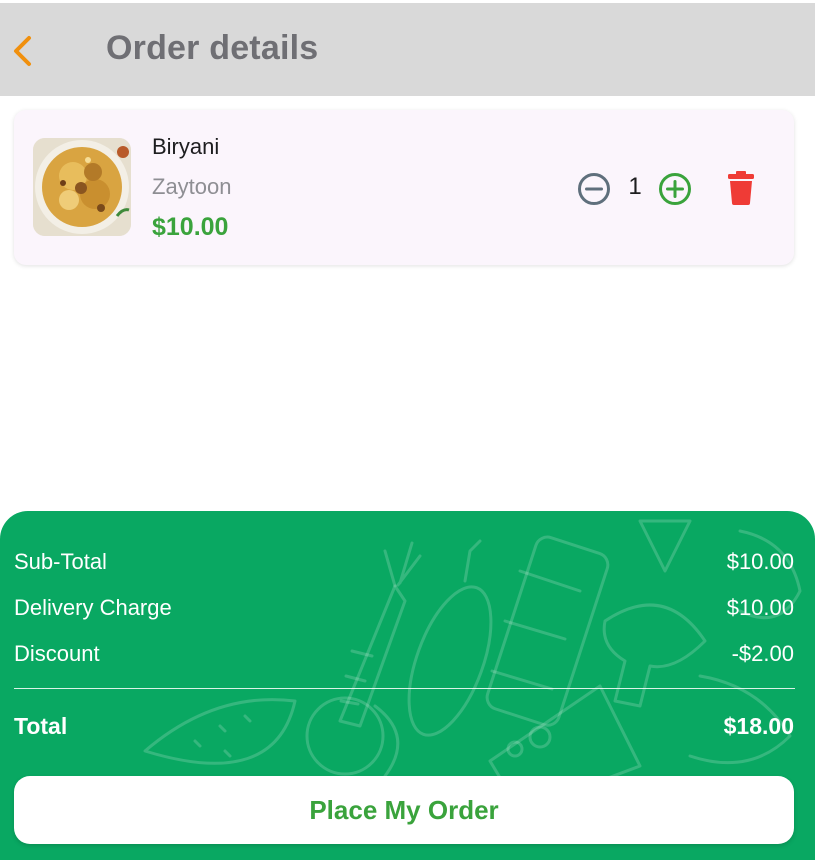  Describe the element at coordinates (192, 186) in the screenshot. I see `item-restaurant: Zaytoon` at that location.